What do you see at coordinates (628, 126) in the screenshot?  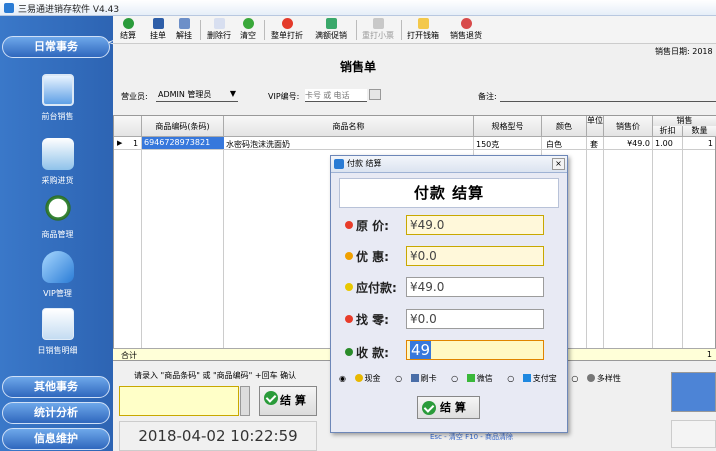 I see `grid-header-price: 销售价` at bounding box center [628, 126].